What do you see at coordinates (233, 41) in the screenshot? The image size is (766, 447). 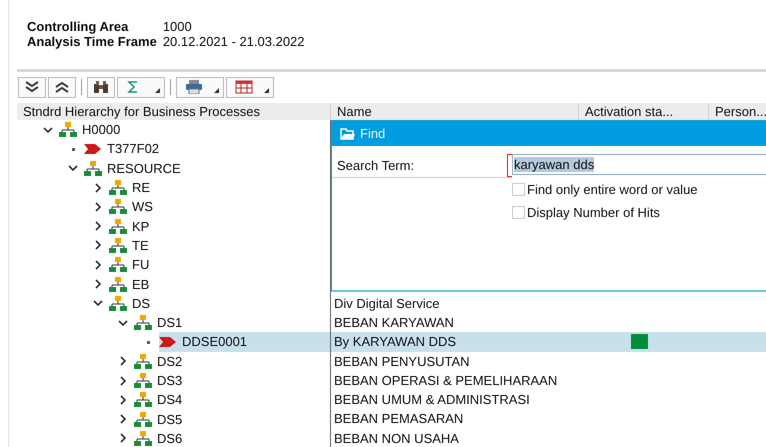 I see `field-value: 20.12.2021 - 21.03.2022` at bounding box center [233, 41].